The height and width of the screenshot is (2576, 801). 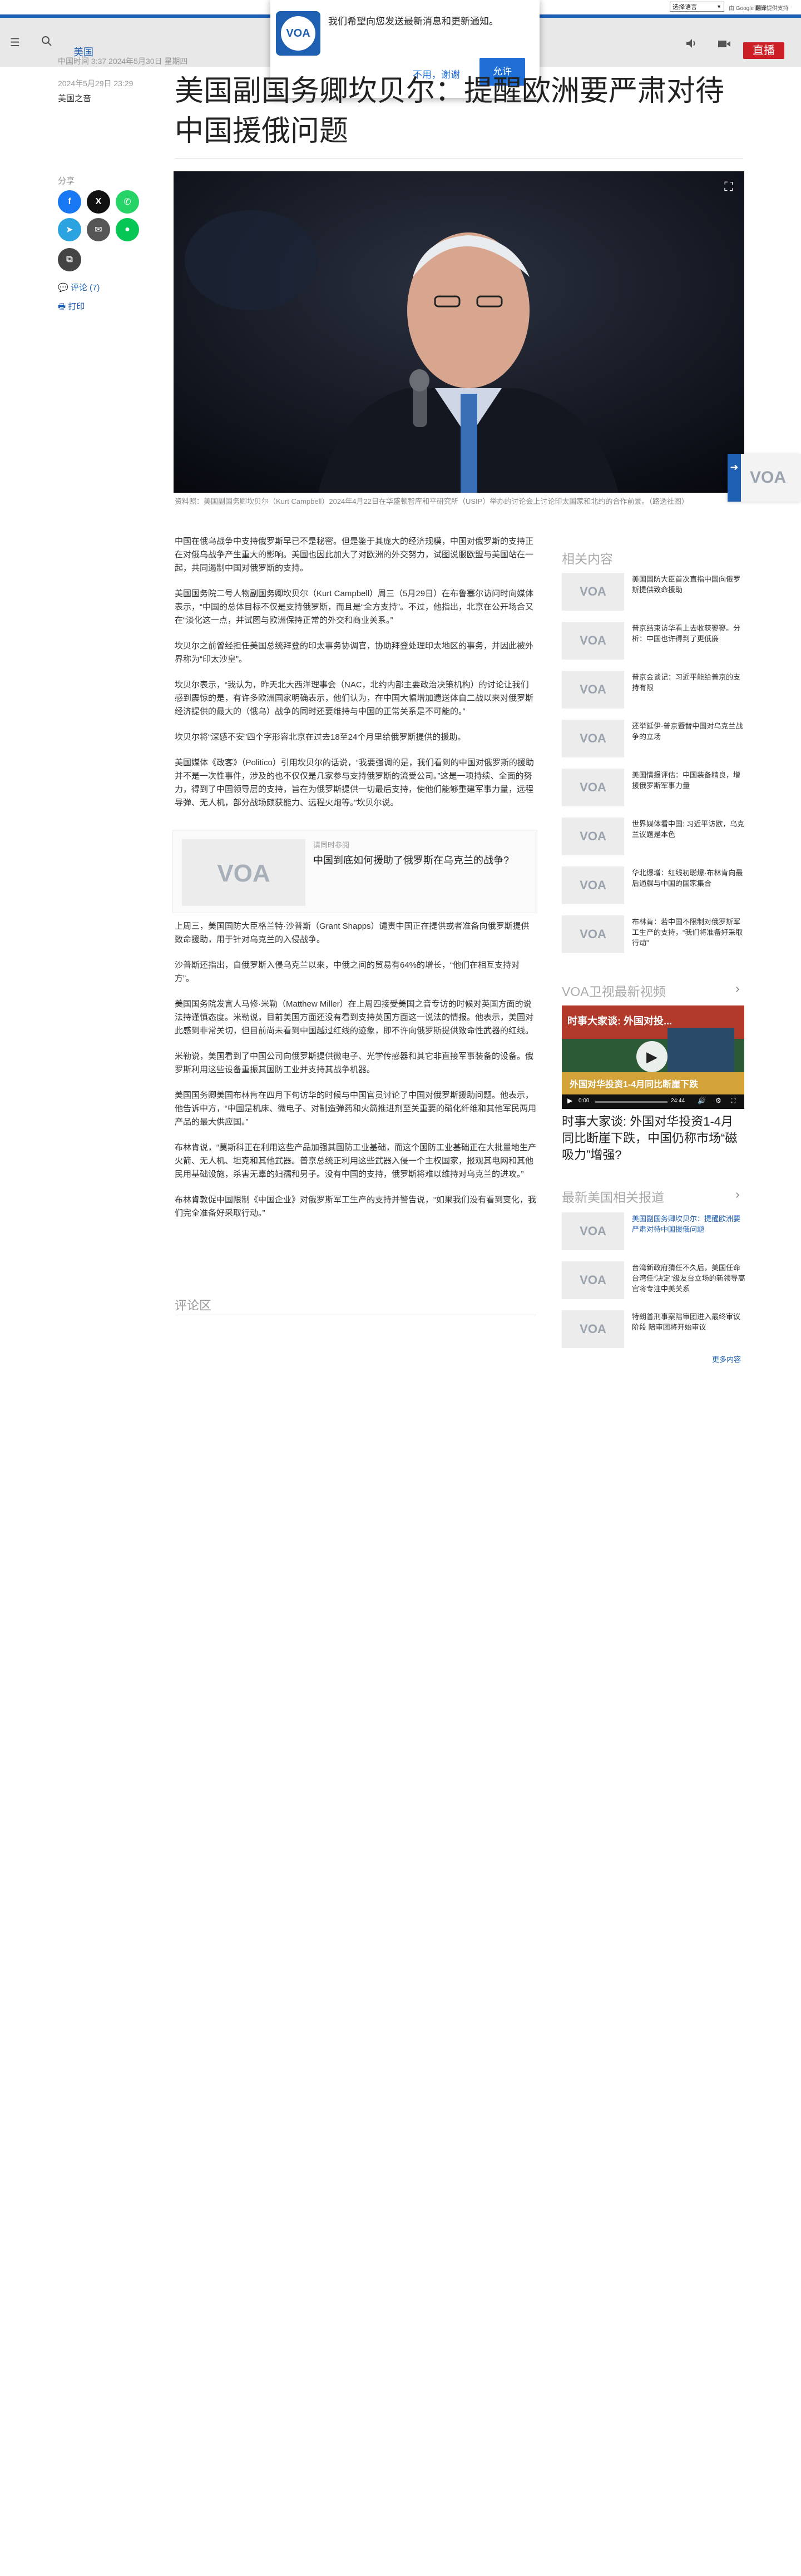 I want to click on play-small-icon: ▶, so click(x=569, y=1100).